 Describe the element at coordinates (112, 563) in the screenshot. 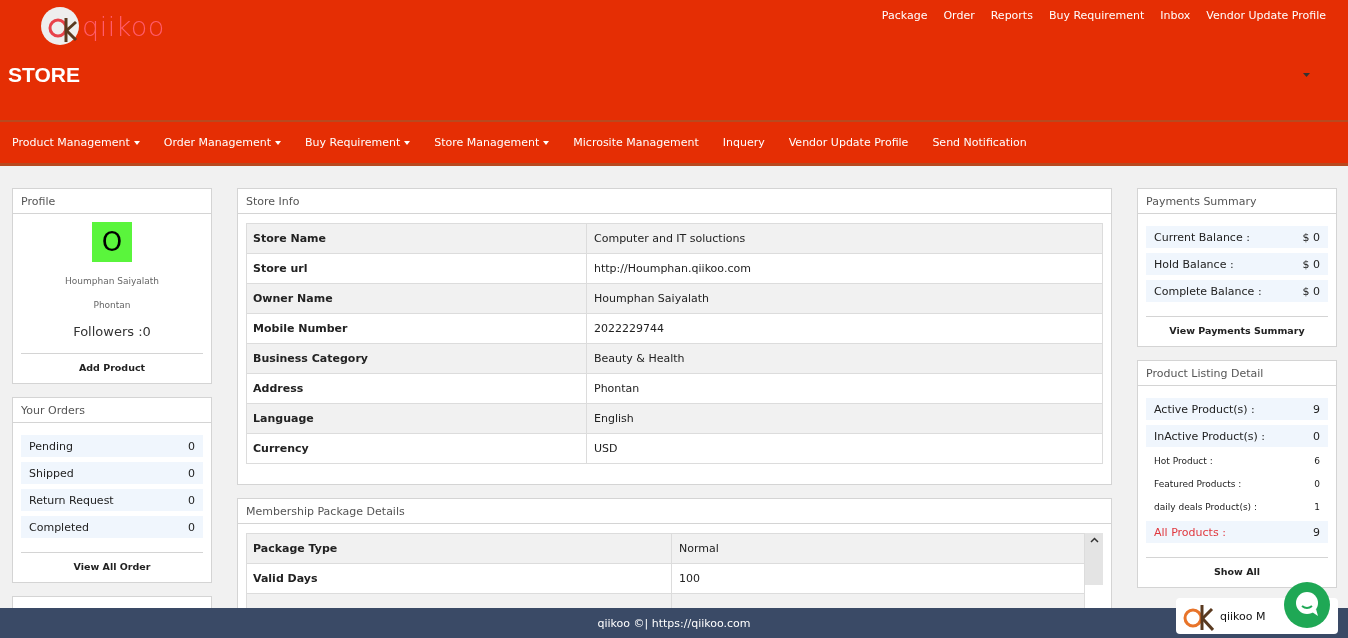

I see `view-orders-link: View All Order` at that location.